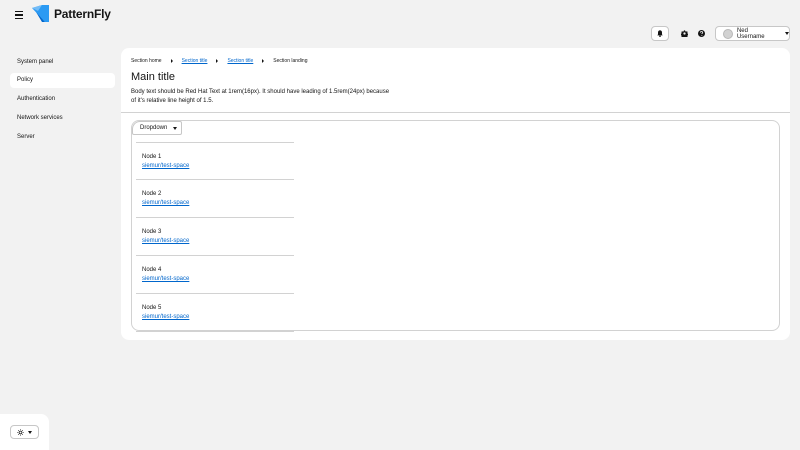 Image resolution: width=800 pixels, height=450 pixels. Describe the element at coordinates (153, 77) in the screenshot. I see `page-title: Main title` at that location.